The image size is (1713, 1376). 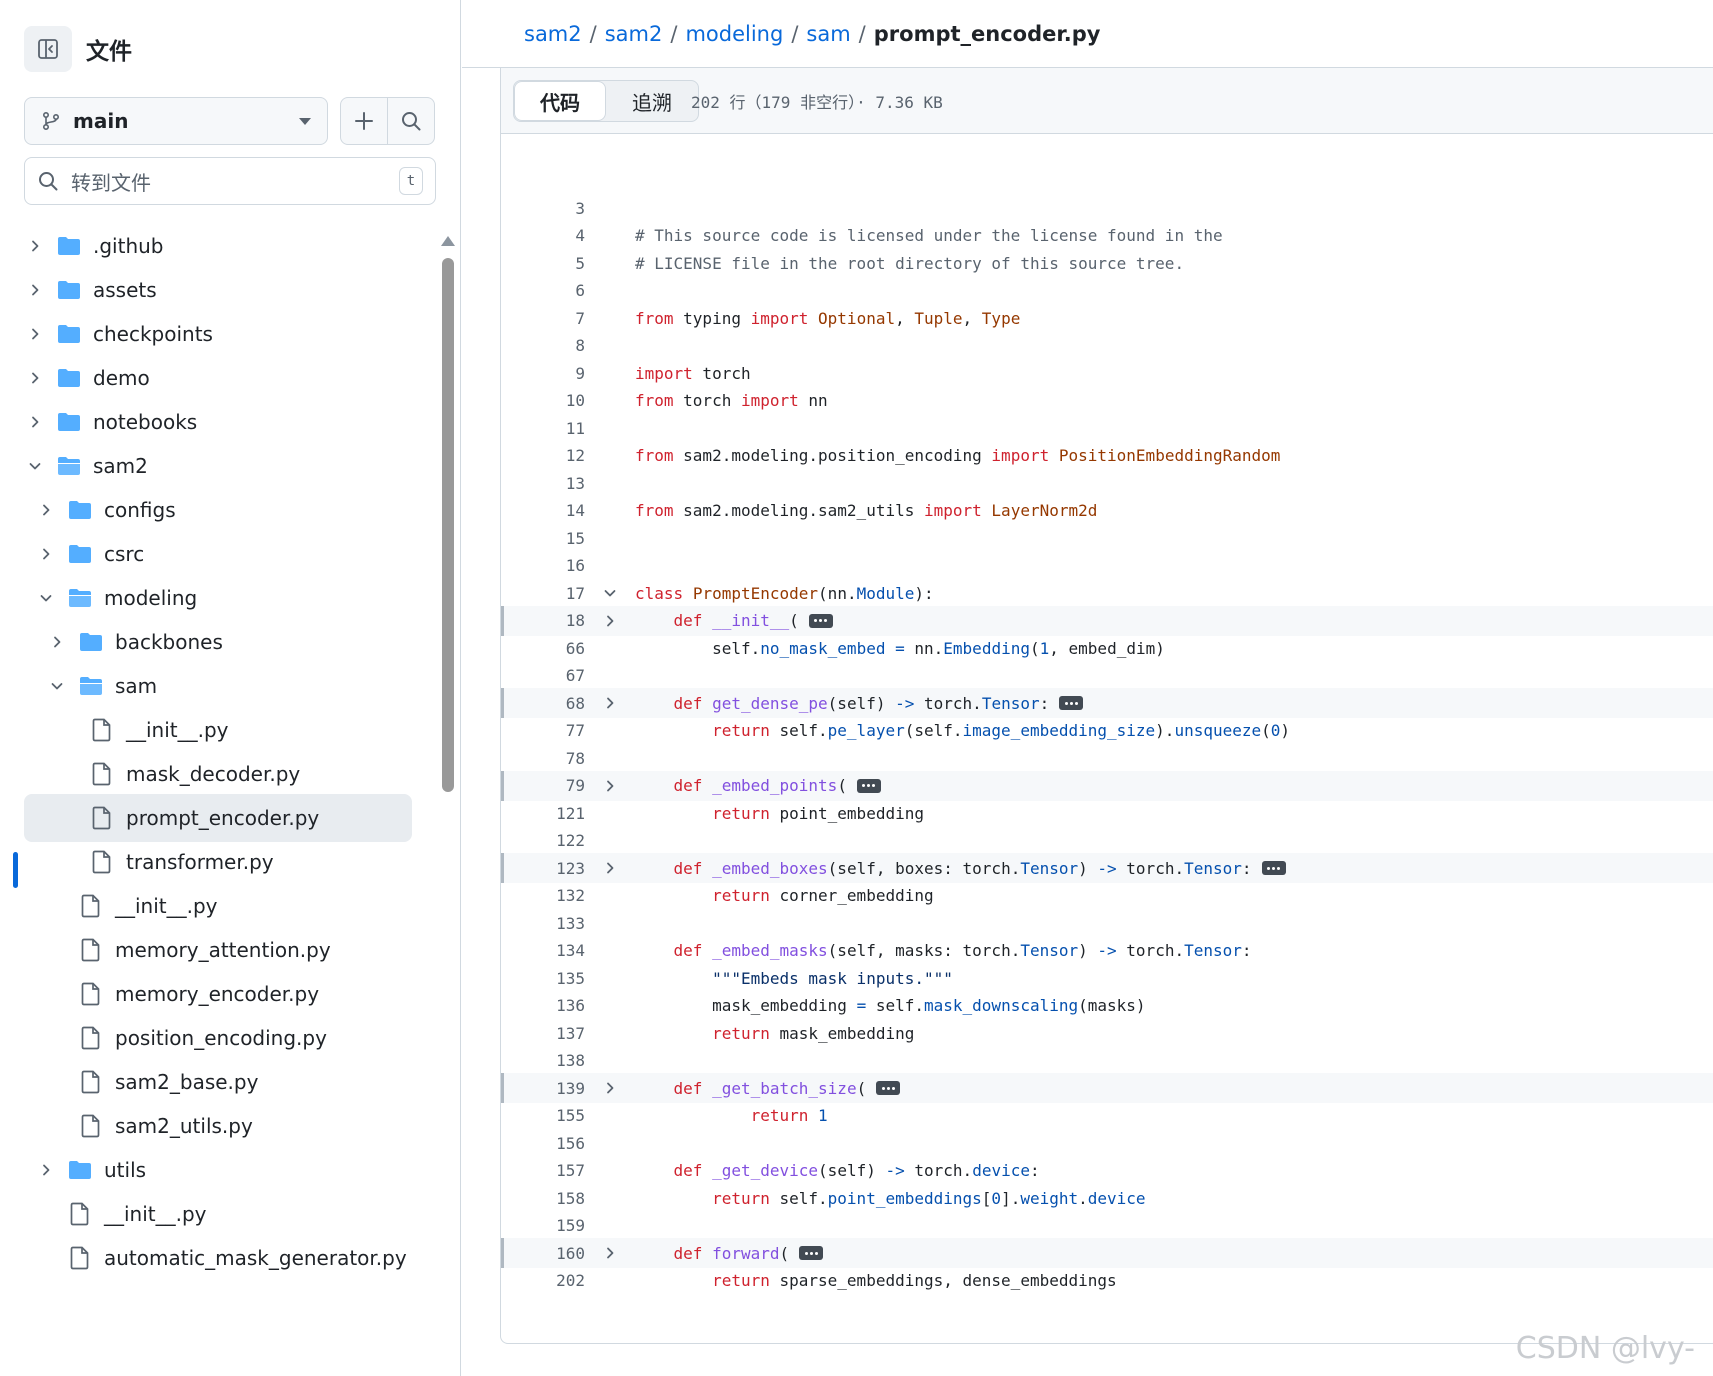 I want to click on line-number: 121, so click(x=543, y=813).